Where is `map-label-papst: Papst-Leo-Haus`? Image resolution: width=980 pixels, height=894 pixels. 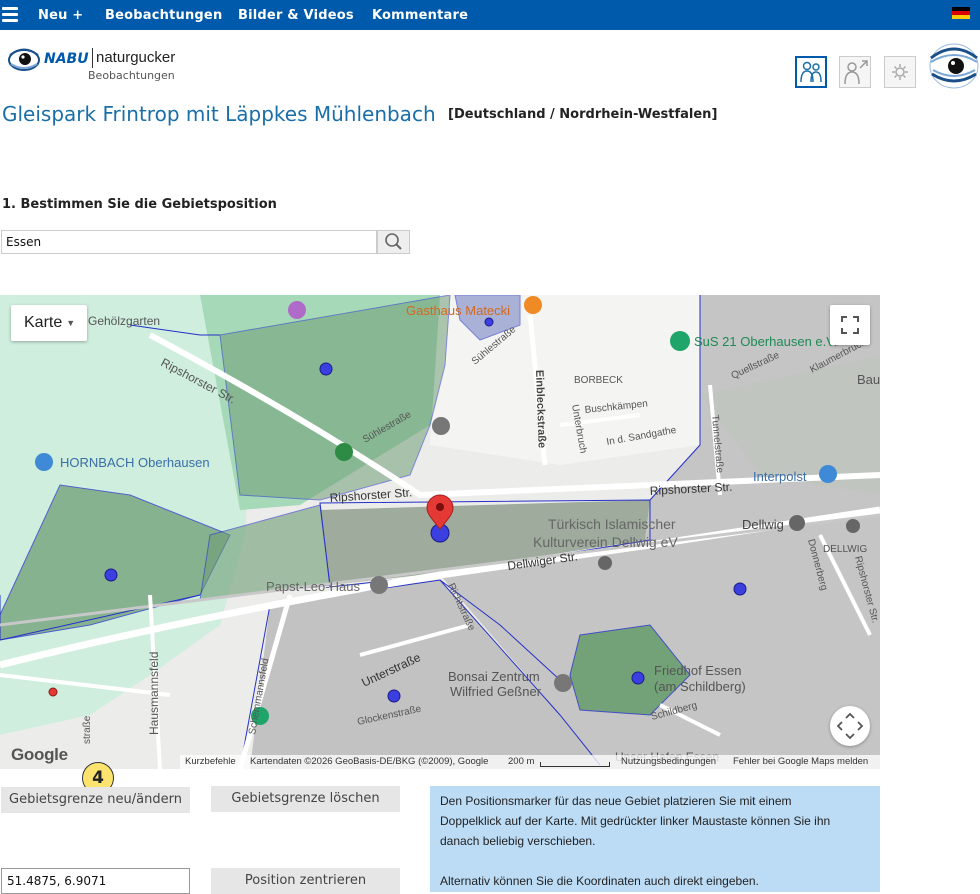
map-label-papst: Papst-Leo-Haus is located at coordinates (313, 586).